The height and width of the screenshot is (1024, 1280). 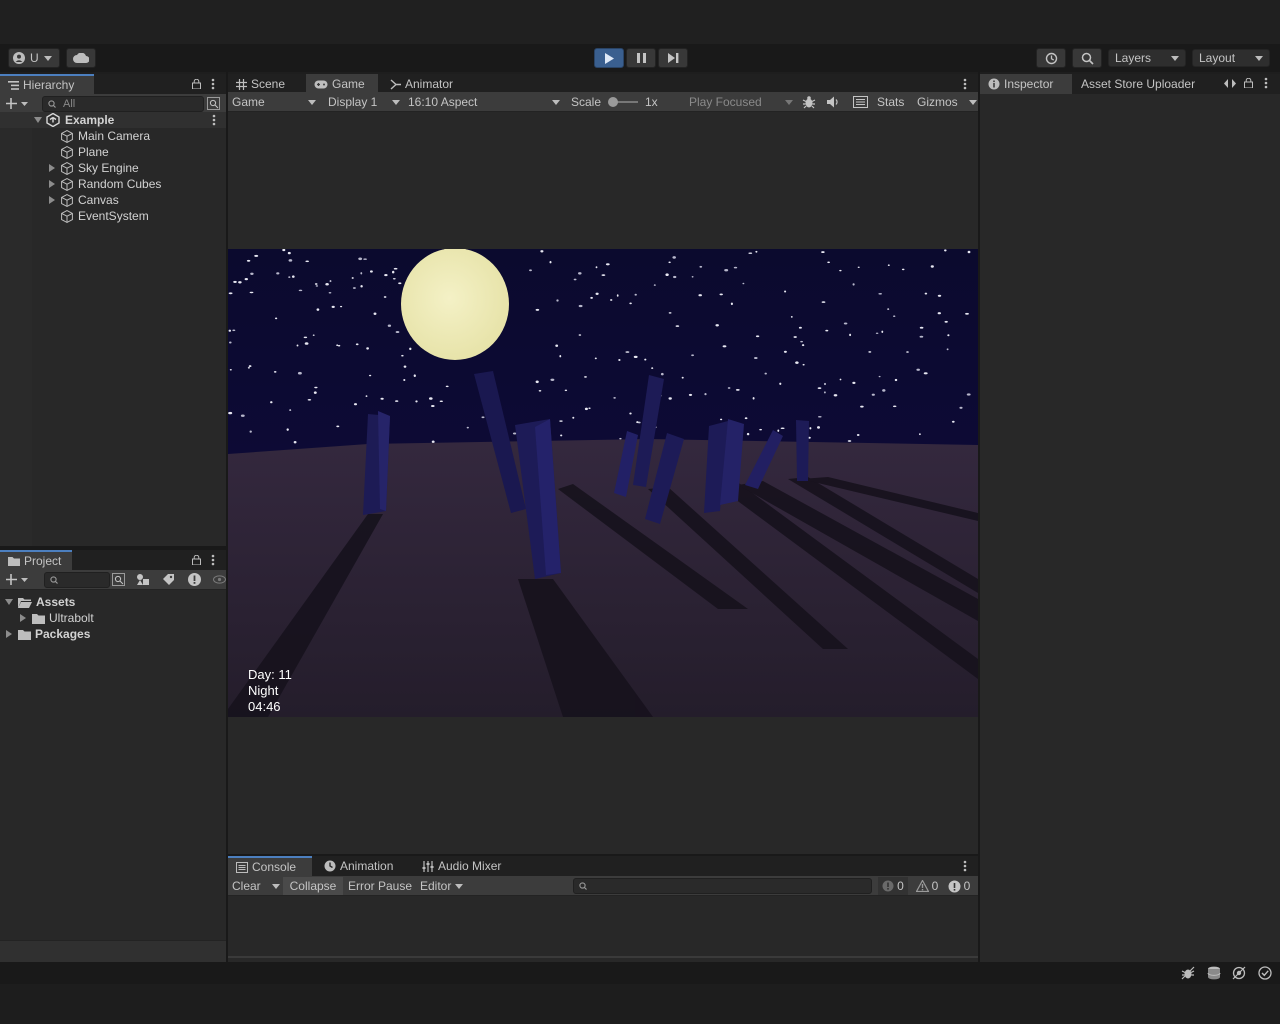 What do you see at coordinates (1214, 973) in the screenshot?
I see `cache-server-icon` at bounding box center [1214, 973].